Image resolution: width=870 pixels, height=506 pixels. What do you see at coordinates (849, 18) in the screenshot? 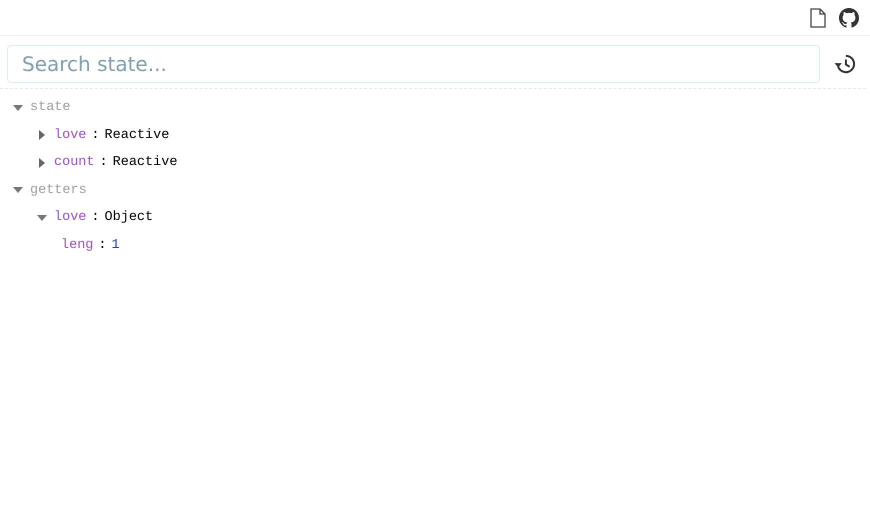
I see `github-icon` at bounding box center [849, 18].